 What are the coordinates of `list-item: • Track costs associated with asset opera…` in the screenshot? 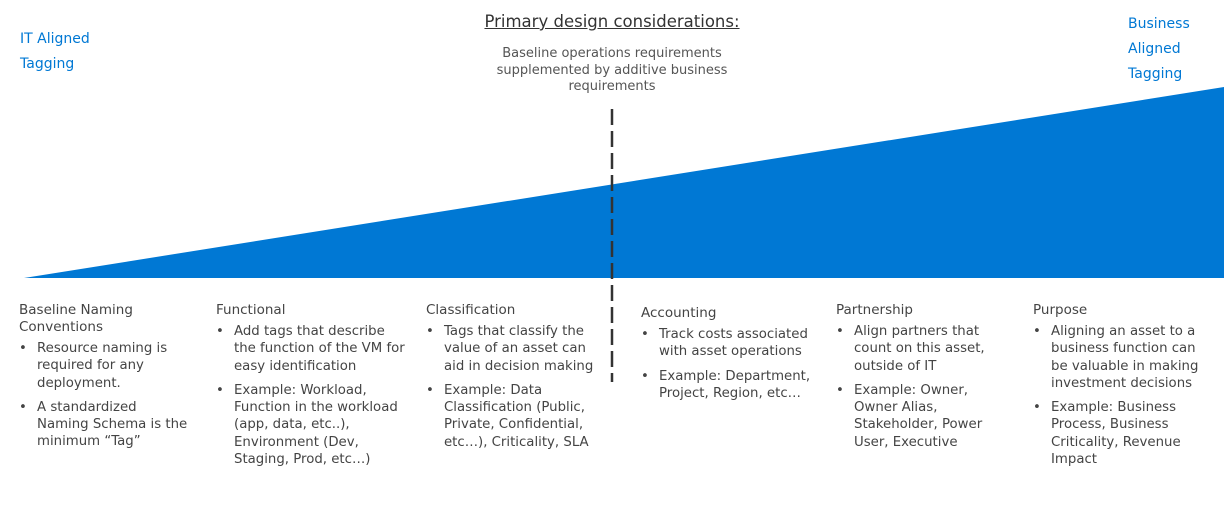 It's located at (728, 343).